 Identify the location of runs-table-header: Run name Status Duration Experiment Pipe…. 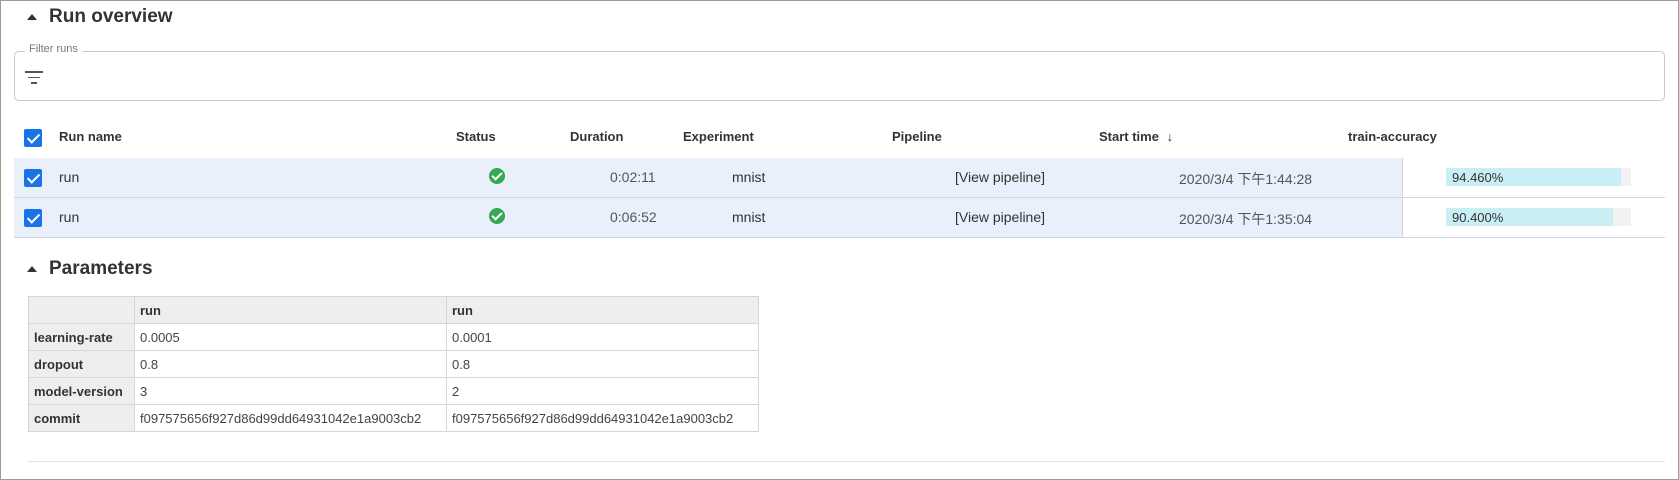
(839, 138).